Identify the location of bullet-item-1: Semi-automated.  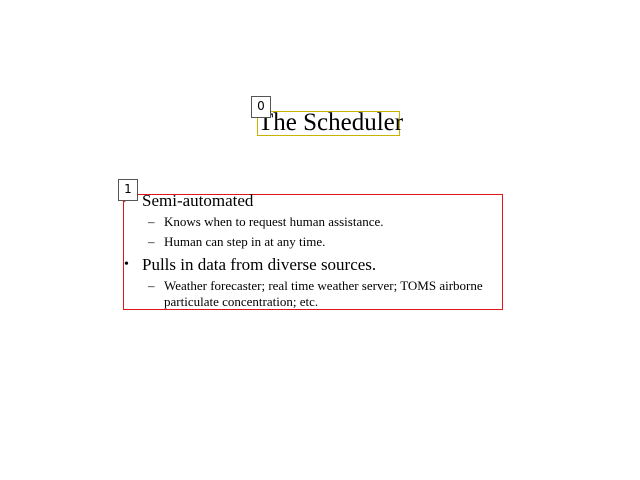
(198, 200).